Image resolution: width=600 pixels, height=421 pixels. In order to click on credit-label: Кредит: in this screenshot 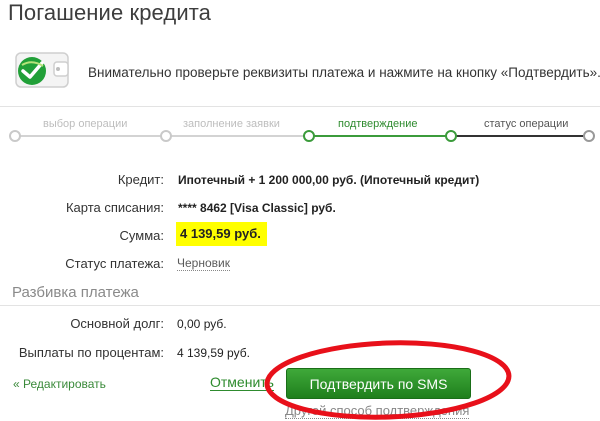, I will do `click(140, 179)`.